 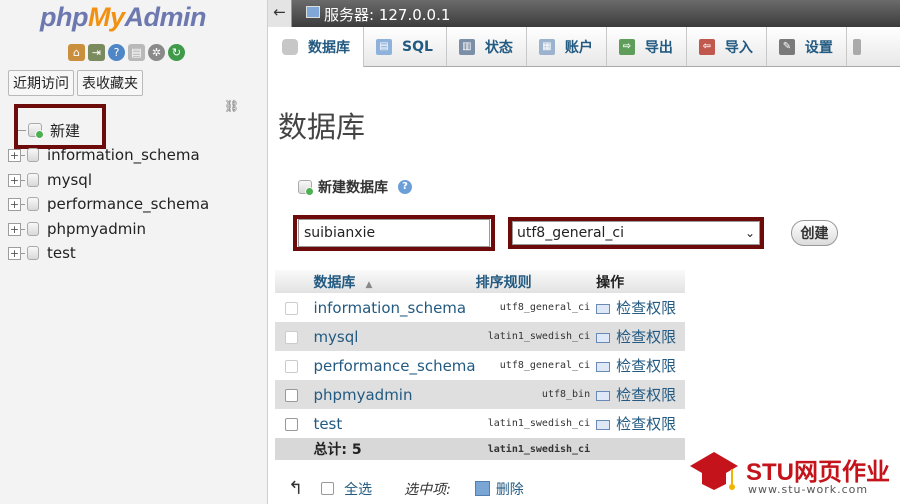 I want to click on create-button: 创建, so click(x=814, y=233).